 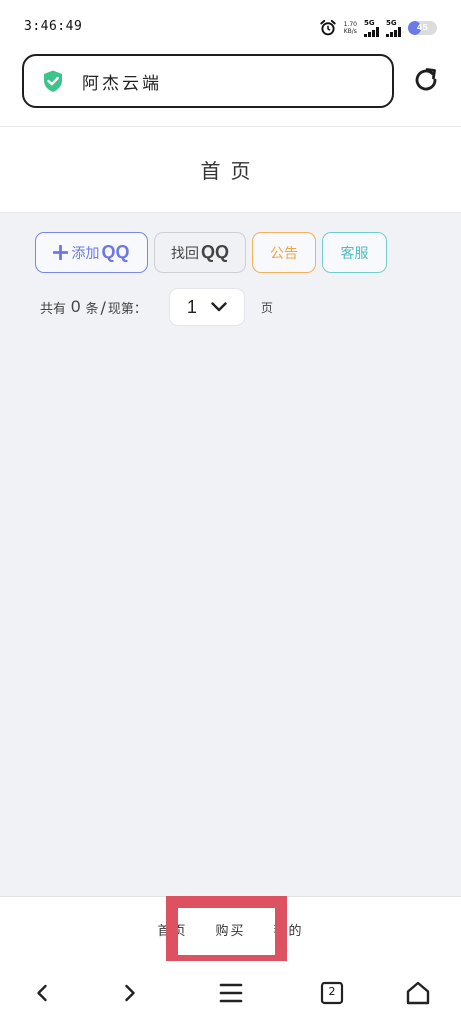 I want to click on net-speed: 1.70 KB/s, so click(x=350, y=28).